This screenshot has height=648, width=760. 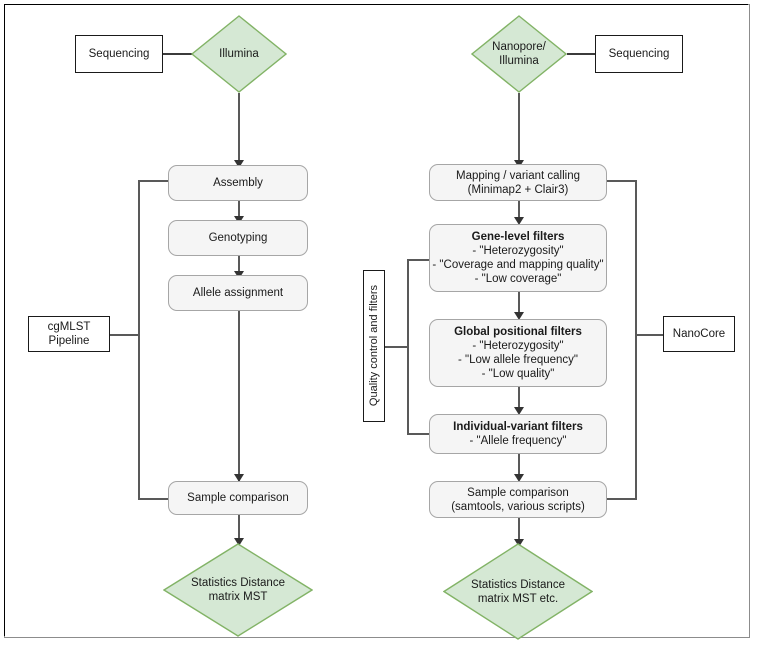 I want to click on left-step-sample-comparison: Sample comparison, so click(x=238, y=498).